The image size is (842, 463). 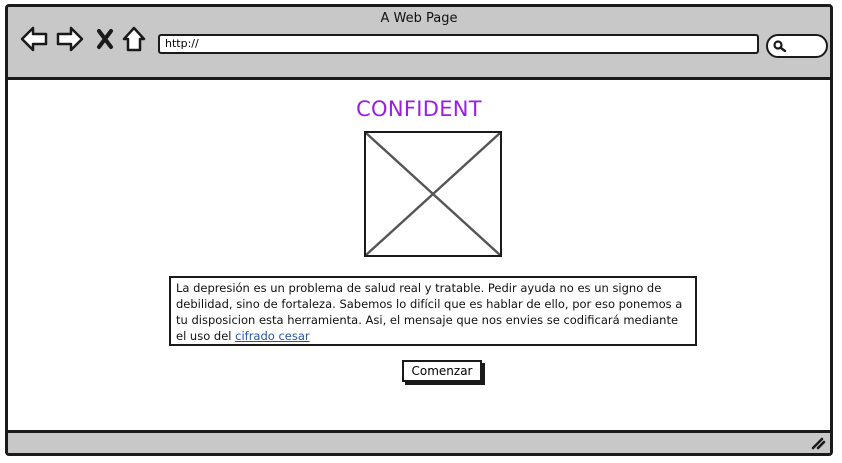 I want to click on status-bar, so click(x=419, y=441).